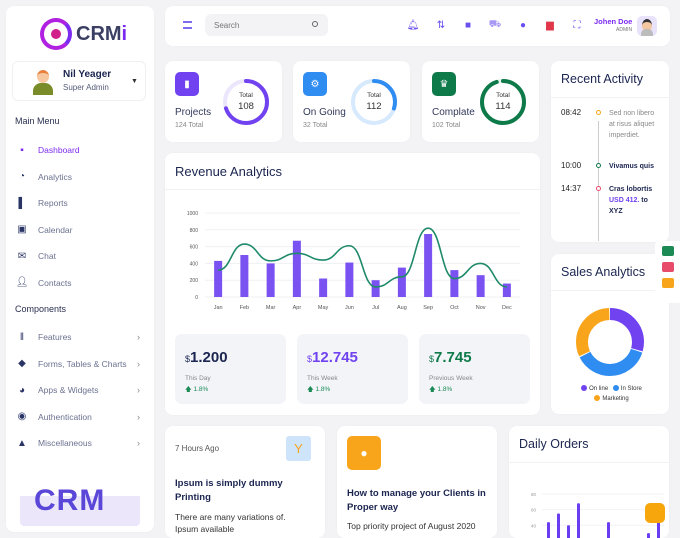 Image resolution: width=680 pixels, height=538 pixels. What do you see at coordinates (68, 390) in the screenshot?
I see `sidebar-item-label: Apps & Widgets` at bounding box center [68, 390].